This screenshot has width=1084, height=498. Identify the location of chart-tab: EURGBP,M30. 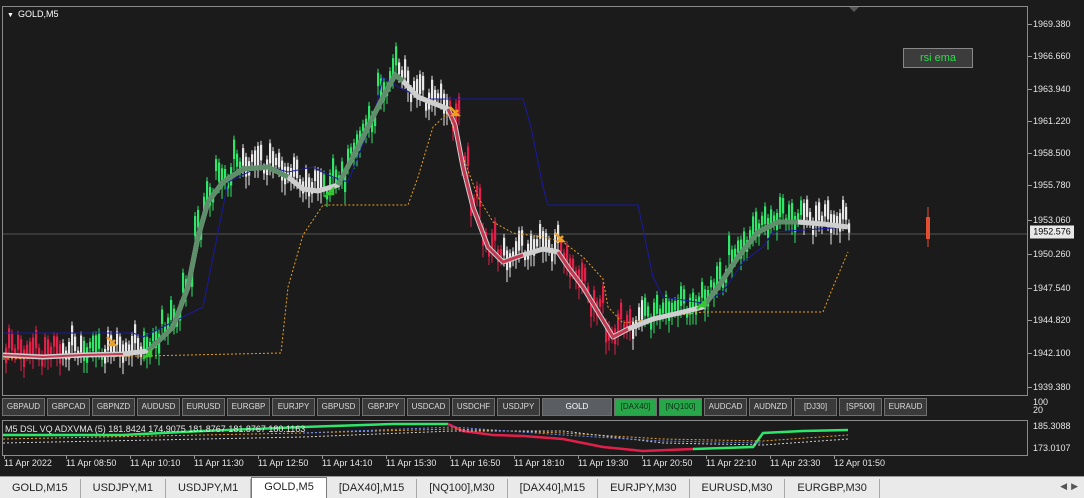
(832, 488).